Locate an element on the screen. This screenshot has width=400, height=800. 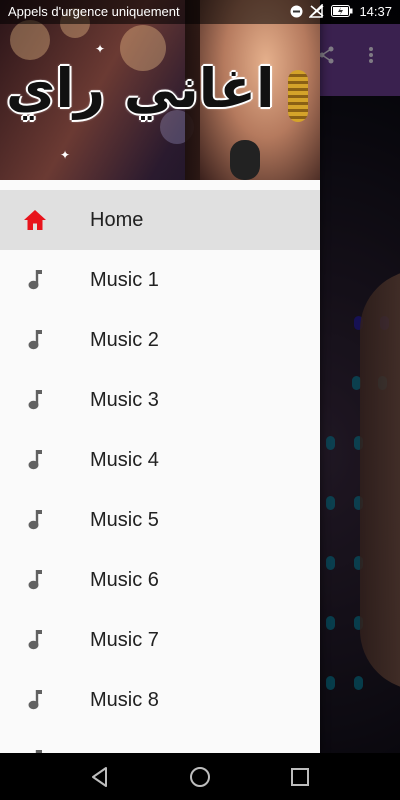
menu-item-music-8: Music 8 is located at coordinates (160, 700).